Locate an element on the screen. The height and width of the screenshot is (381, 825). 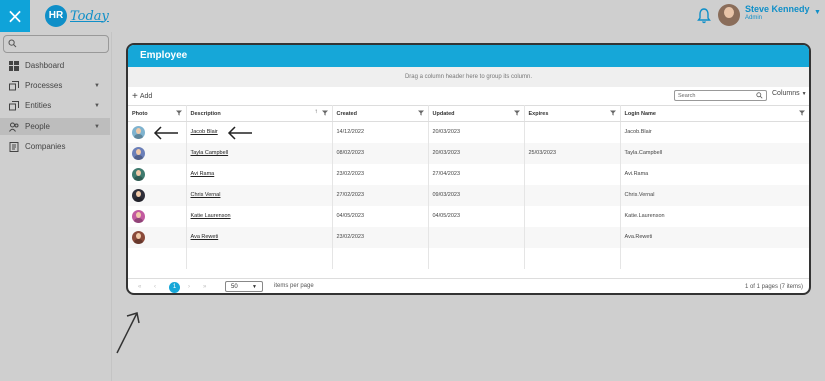
table-row: Avi Rama 23/02/2023 27/04/2023 Avi.Rama is located at coordinates (468, 174).